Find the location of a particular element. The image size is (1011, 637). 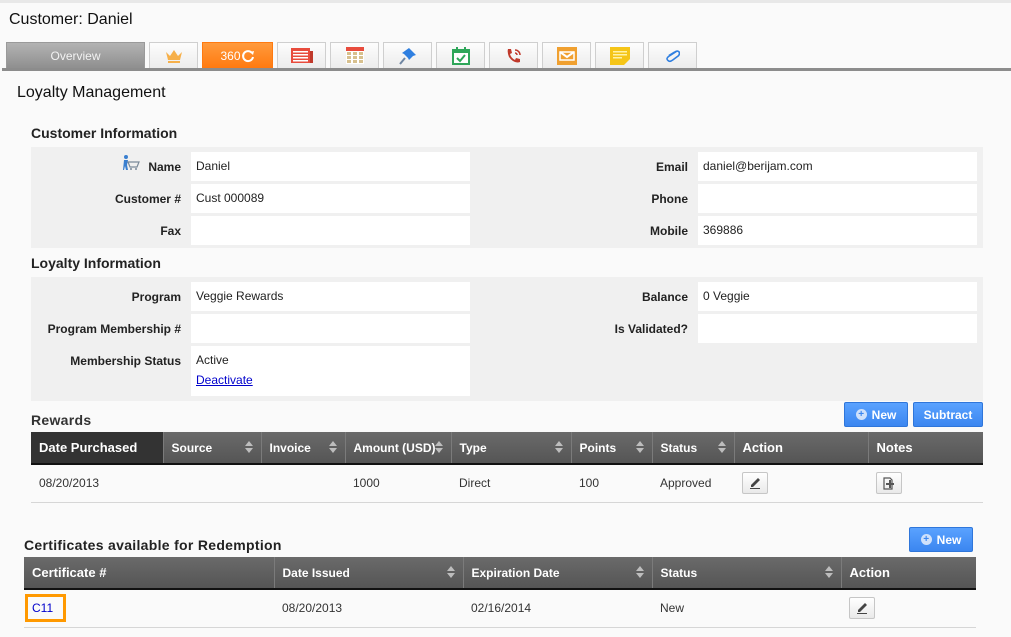

fax-label: Fax is located at coordinates (170, 231).